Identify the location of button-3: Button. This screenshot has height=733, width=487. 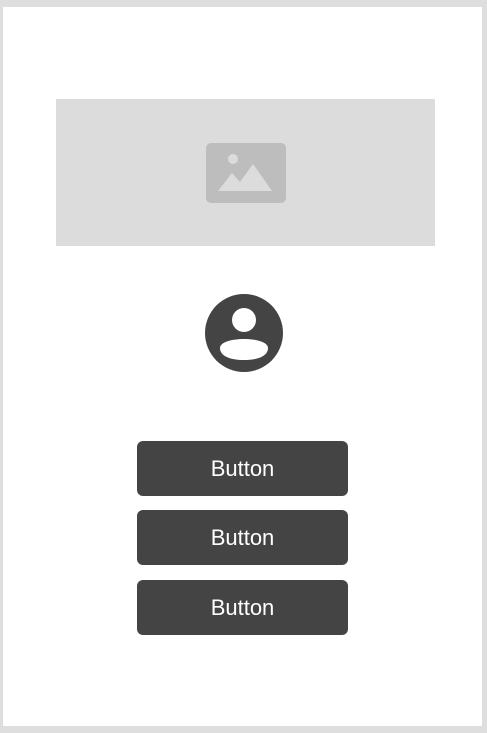
(242, 607).